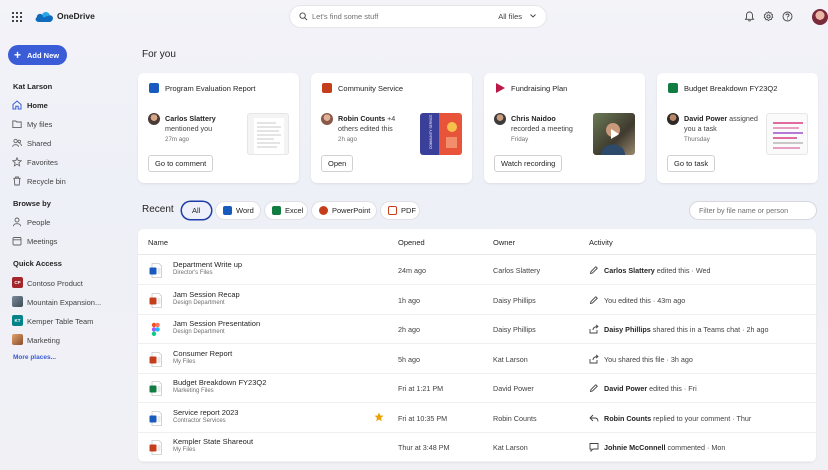 This screenshot has height=470, width=828. I want to click on search-scope-dropdown: All files, so click(510, 16).